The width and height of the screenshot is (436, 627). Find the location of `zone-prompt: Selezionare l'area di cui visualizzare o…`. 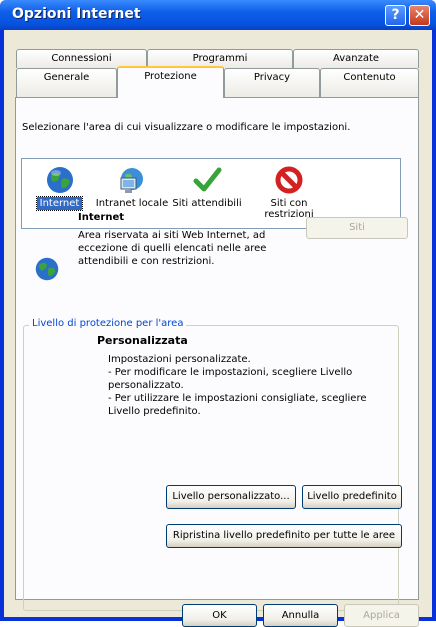

zone-prompt: Selezionare l'area di cui visualizzare o… is located at coordinates (186, 127).